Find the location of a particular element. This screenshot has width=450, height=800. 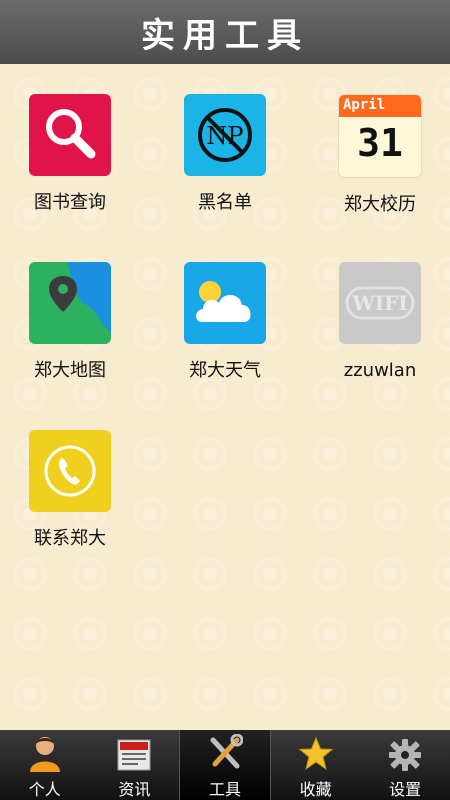

tab-tools: 工具 is located at coordinates (225, 765).